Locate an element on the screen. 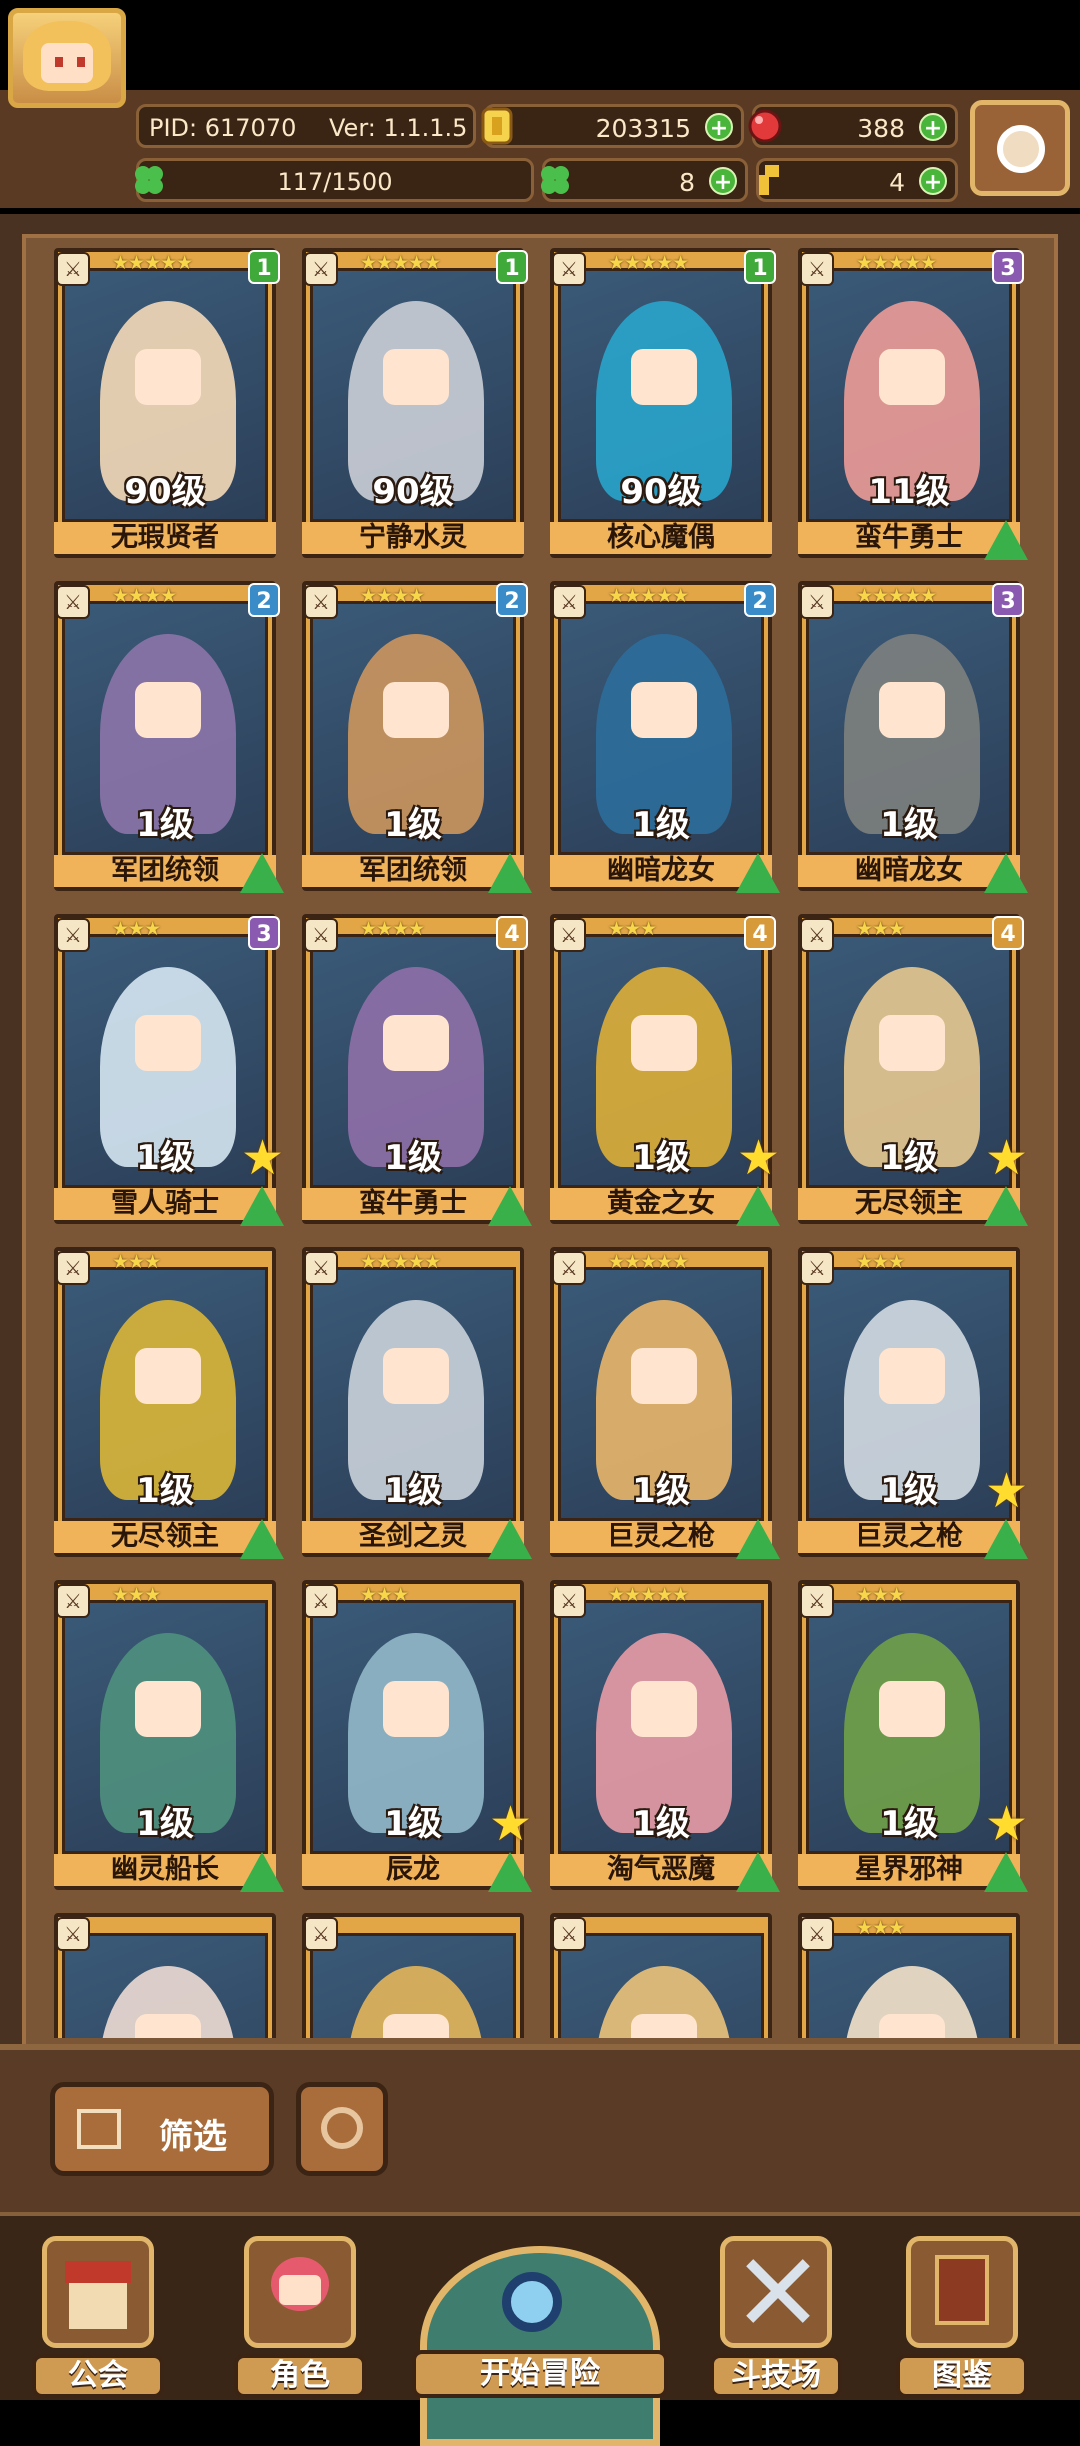 This screenshot has height=2446, width=1080. character-card: ⚔ ★★★★★ 1级 圣剑之灵 is located at coordinates (415, 1403).